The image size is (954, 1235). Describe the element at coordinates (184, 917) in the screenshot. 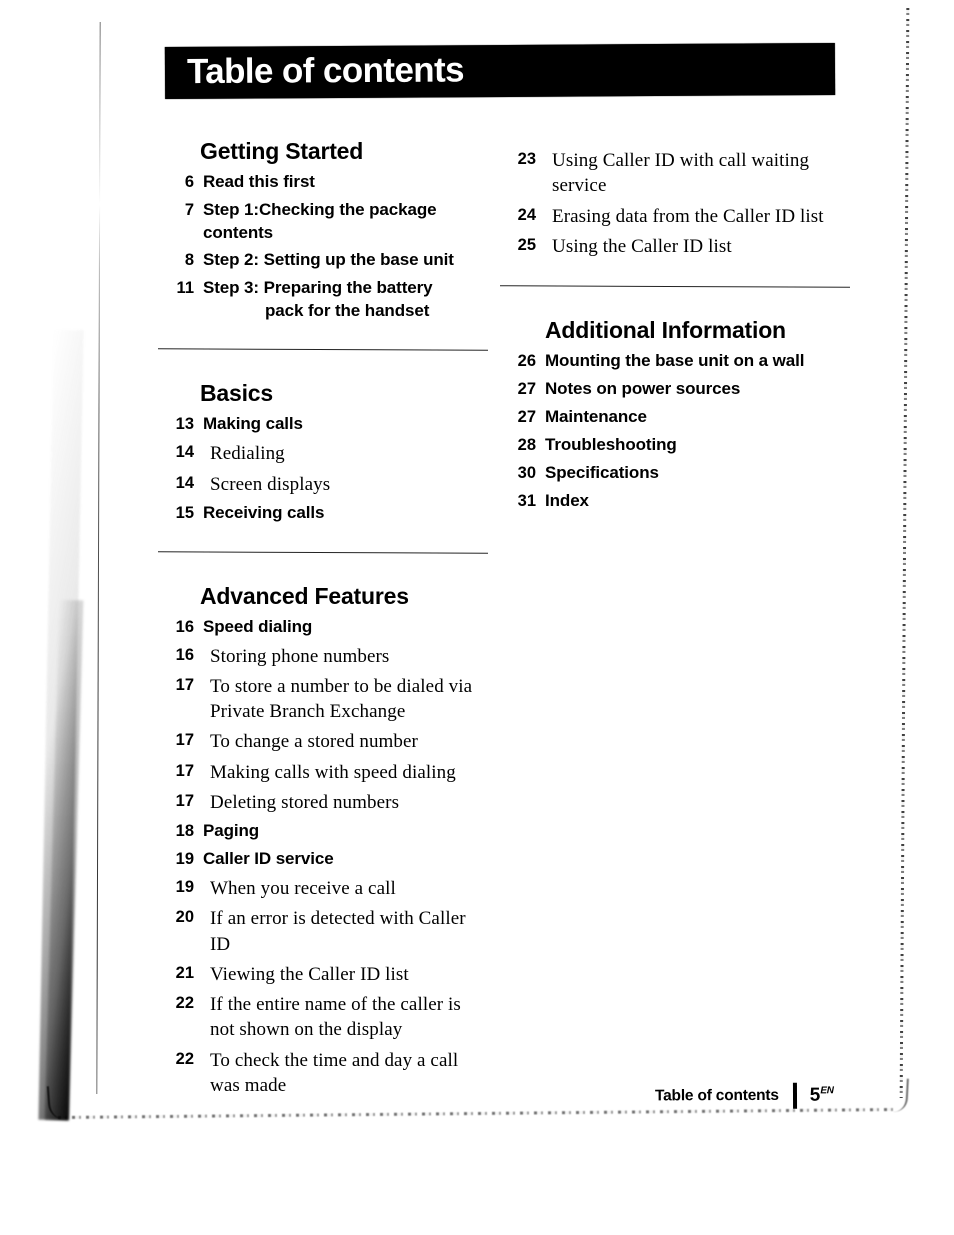

I see `toc-entry-page-number: 20` at that location.